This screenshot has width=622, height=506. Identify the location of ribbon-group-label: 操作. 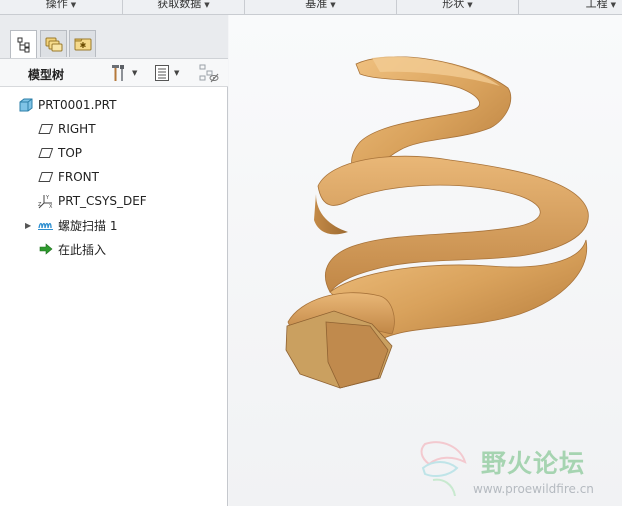
(56, 5).